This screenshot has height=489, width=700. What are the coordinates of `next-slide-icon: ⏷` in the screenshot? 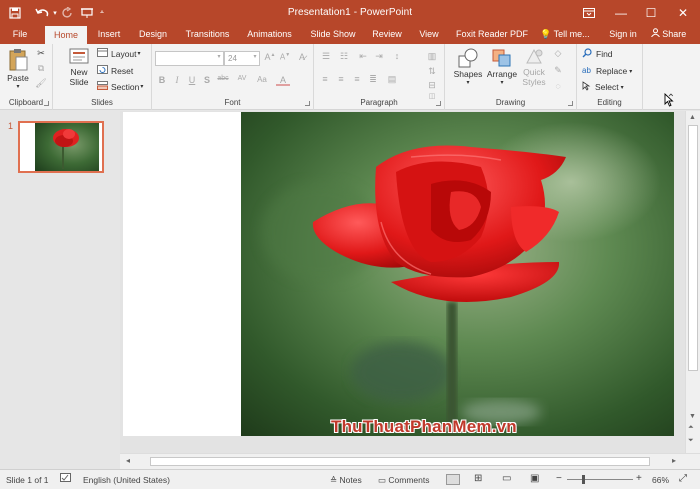 It's located at (691, 441).